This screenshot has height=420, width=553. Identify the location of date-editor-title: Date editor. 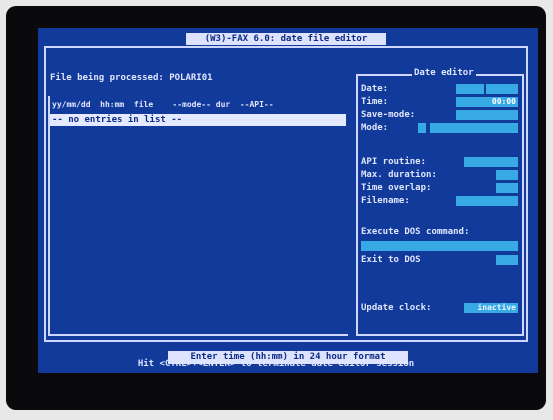
(444, 73).